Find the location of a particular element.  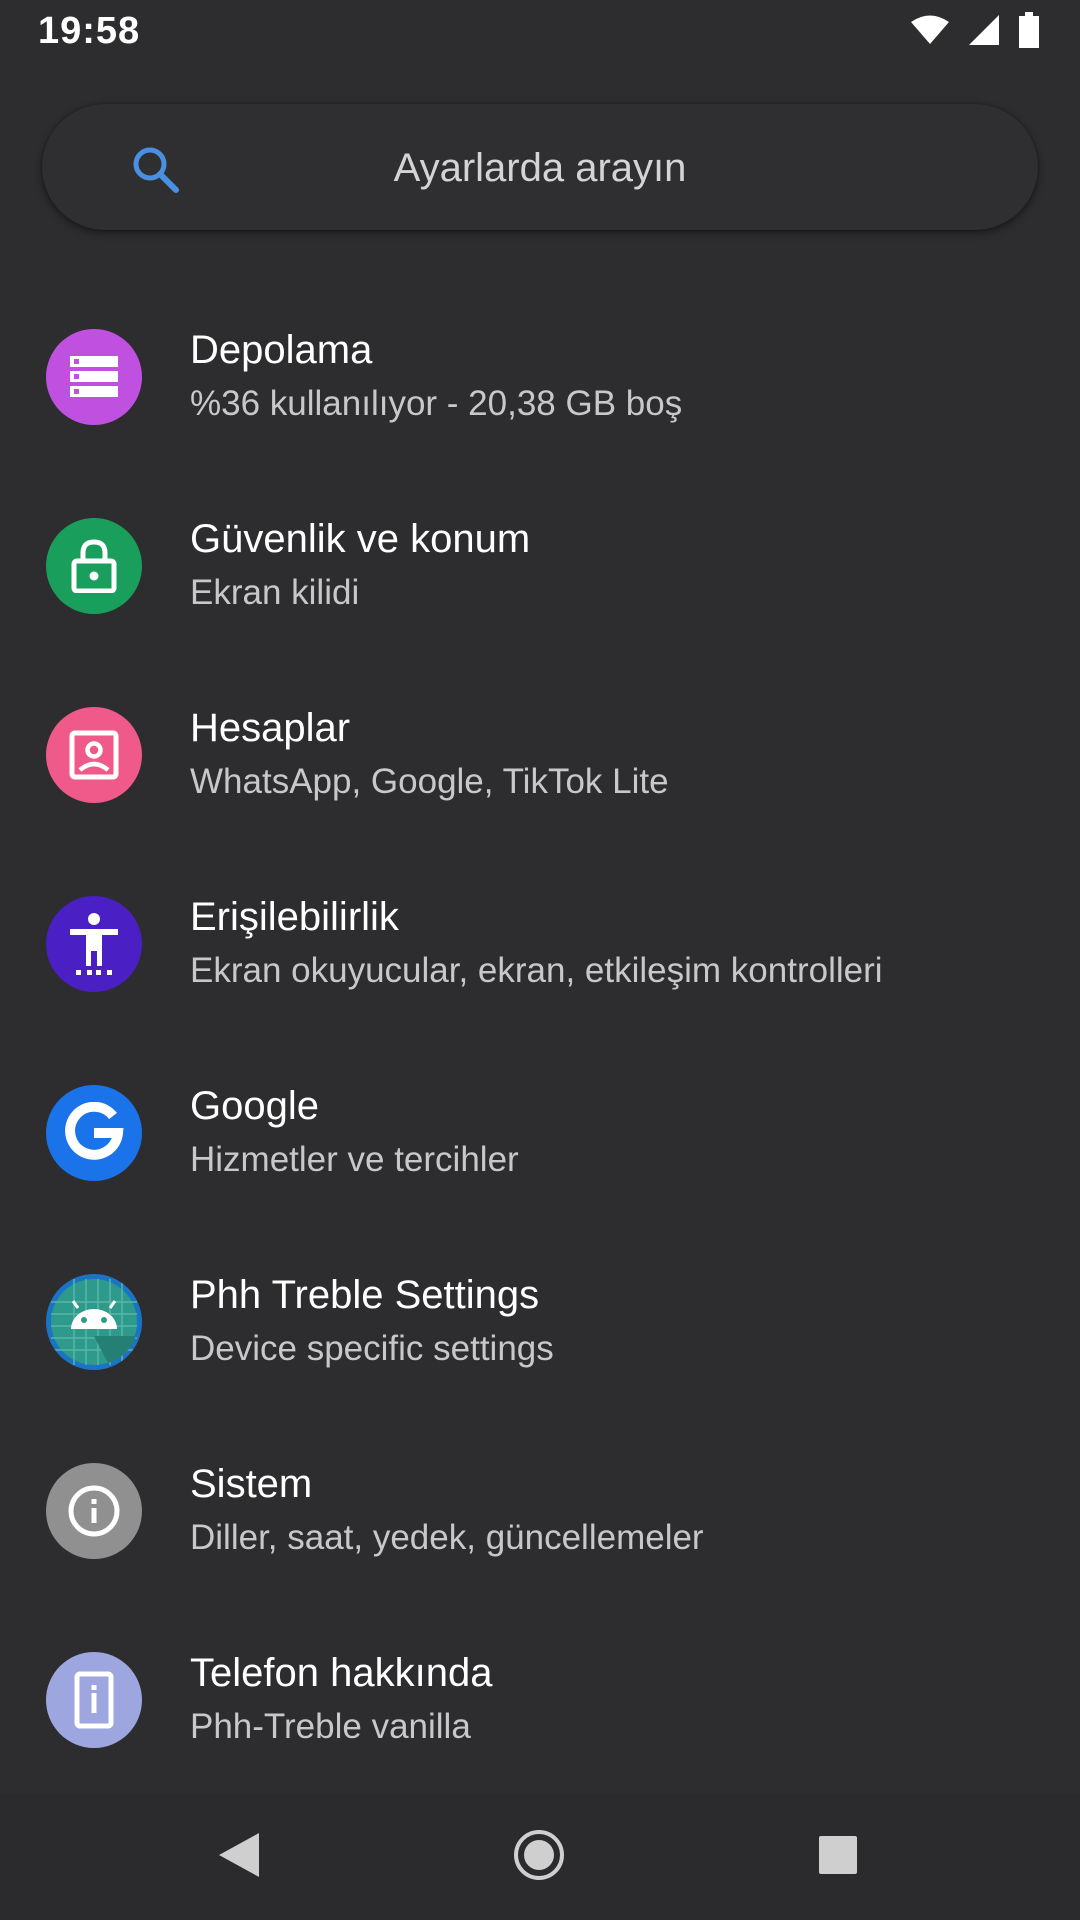

accessibility-icon is located at coordinates (94, 944).